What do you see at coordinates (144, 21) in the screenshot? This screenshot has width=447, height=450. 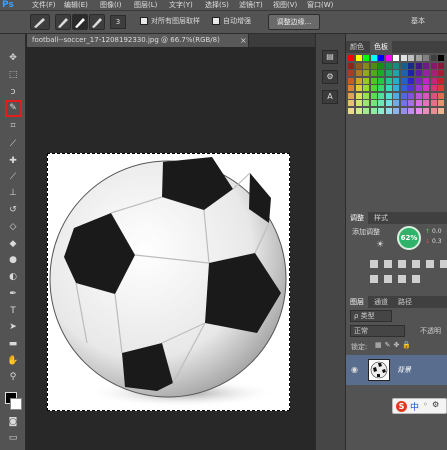 I see `sample-all-layers-checkbox` at bounding box center [144, 21].